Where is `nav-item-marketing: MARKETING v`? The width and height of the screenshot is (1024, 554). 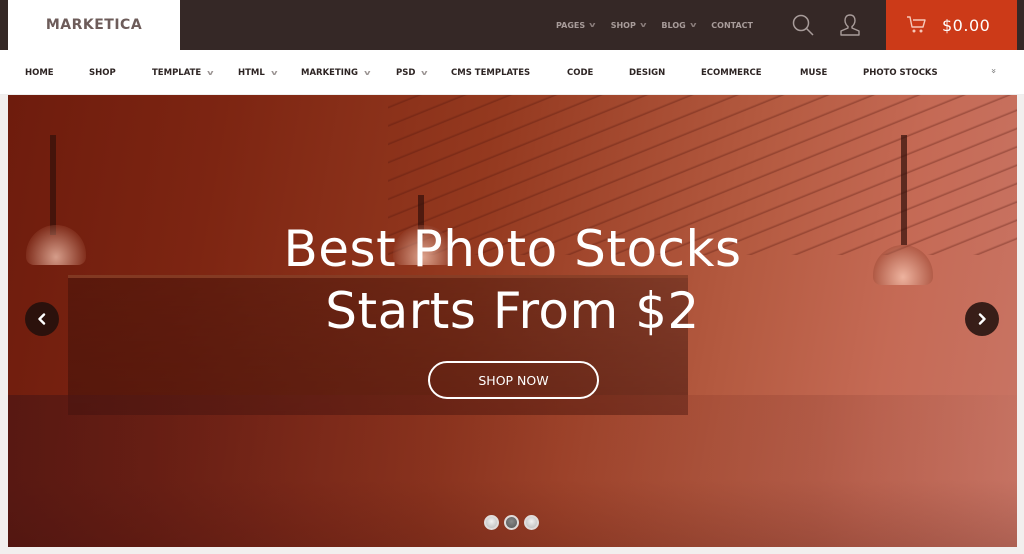 nav-item-marketing: MARKETING v is located at coordinates (336, 72).